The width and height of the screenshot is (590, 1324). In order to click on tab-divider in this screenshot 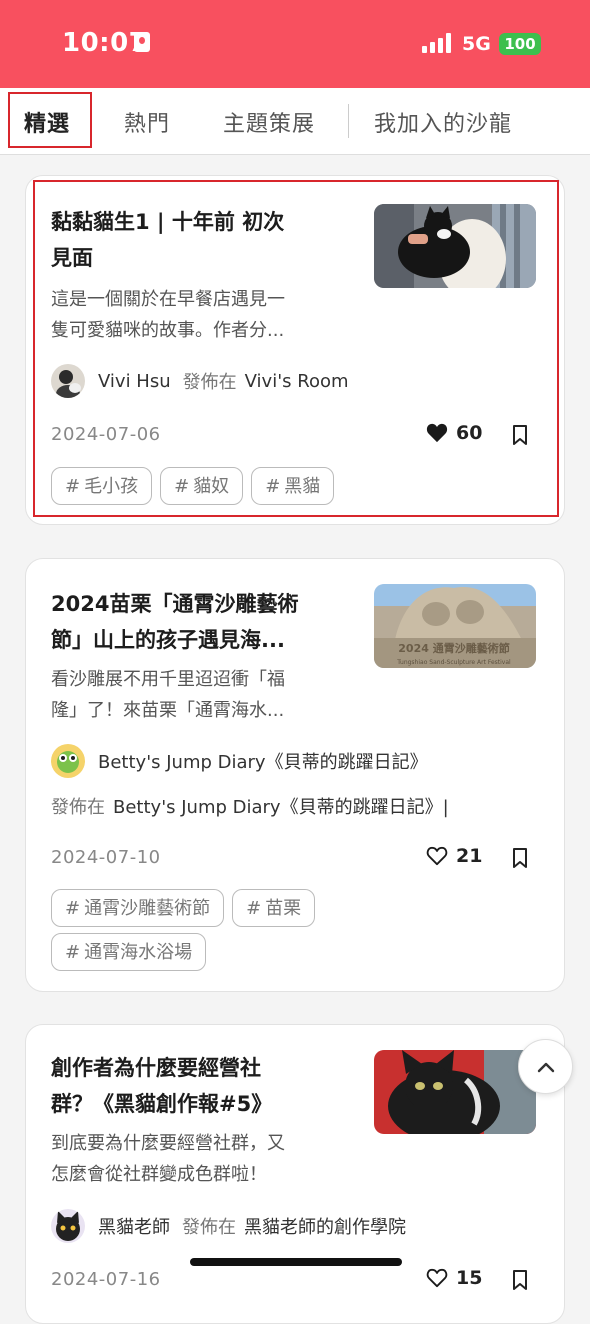, I will do `click(348, 121)`.